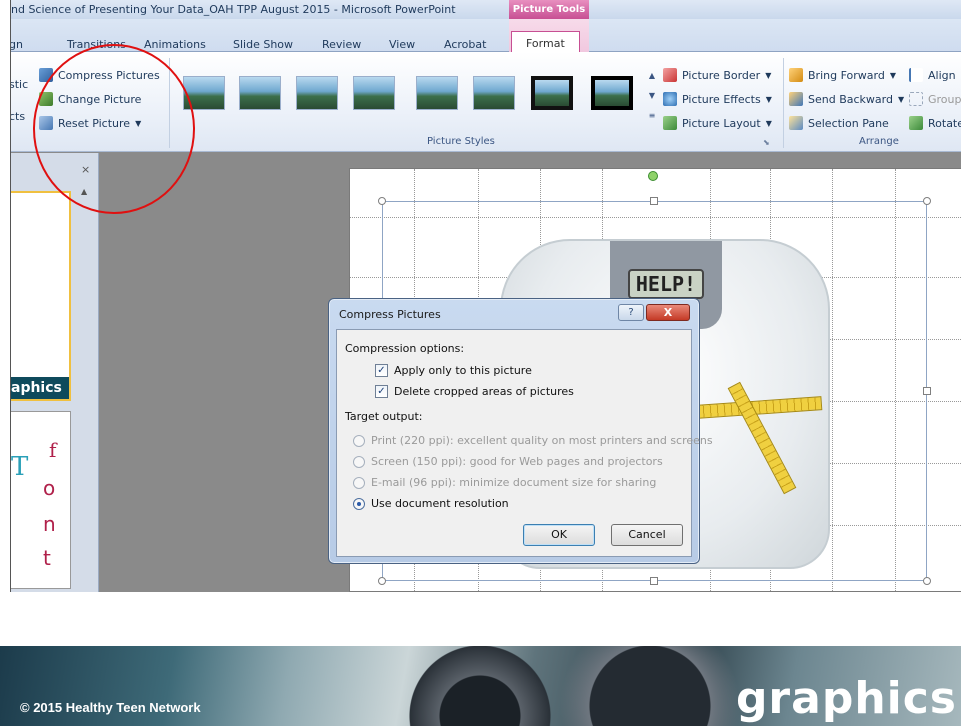 The height and width of the screenshot is (726, 961). What do you see at coordinates (41, 296) in the screenshot?
I see `slide-thumbnail: aphics` at bounding box center [41, 296].